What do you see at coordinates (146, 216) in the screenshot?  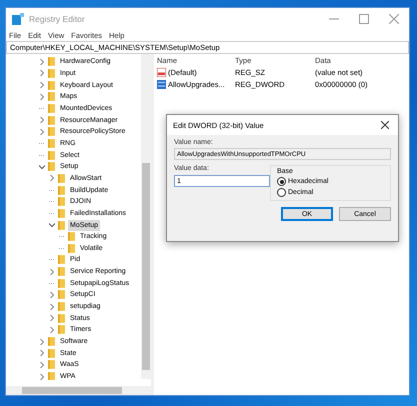 I see `scrollbar` at bounding box center [146, 216].